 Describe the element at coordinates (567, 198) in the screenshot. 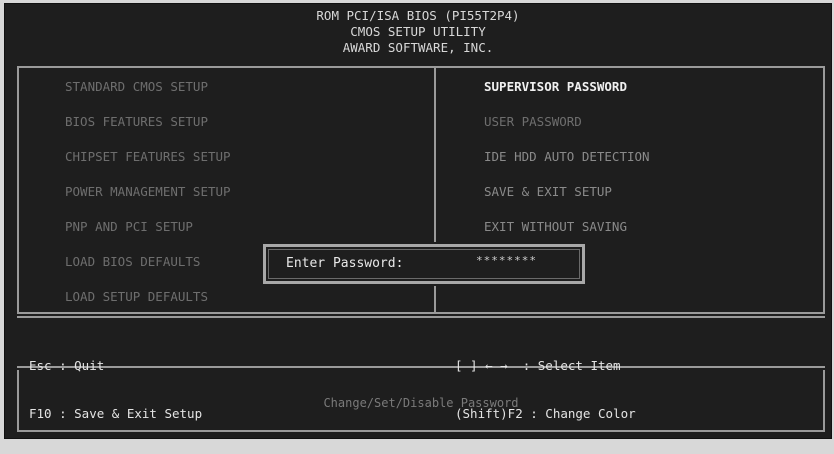

I see `menu-item-save-and-exit-setup: SAVE & EXIT SETUP` at that location.